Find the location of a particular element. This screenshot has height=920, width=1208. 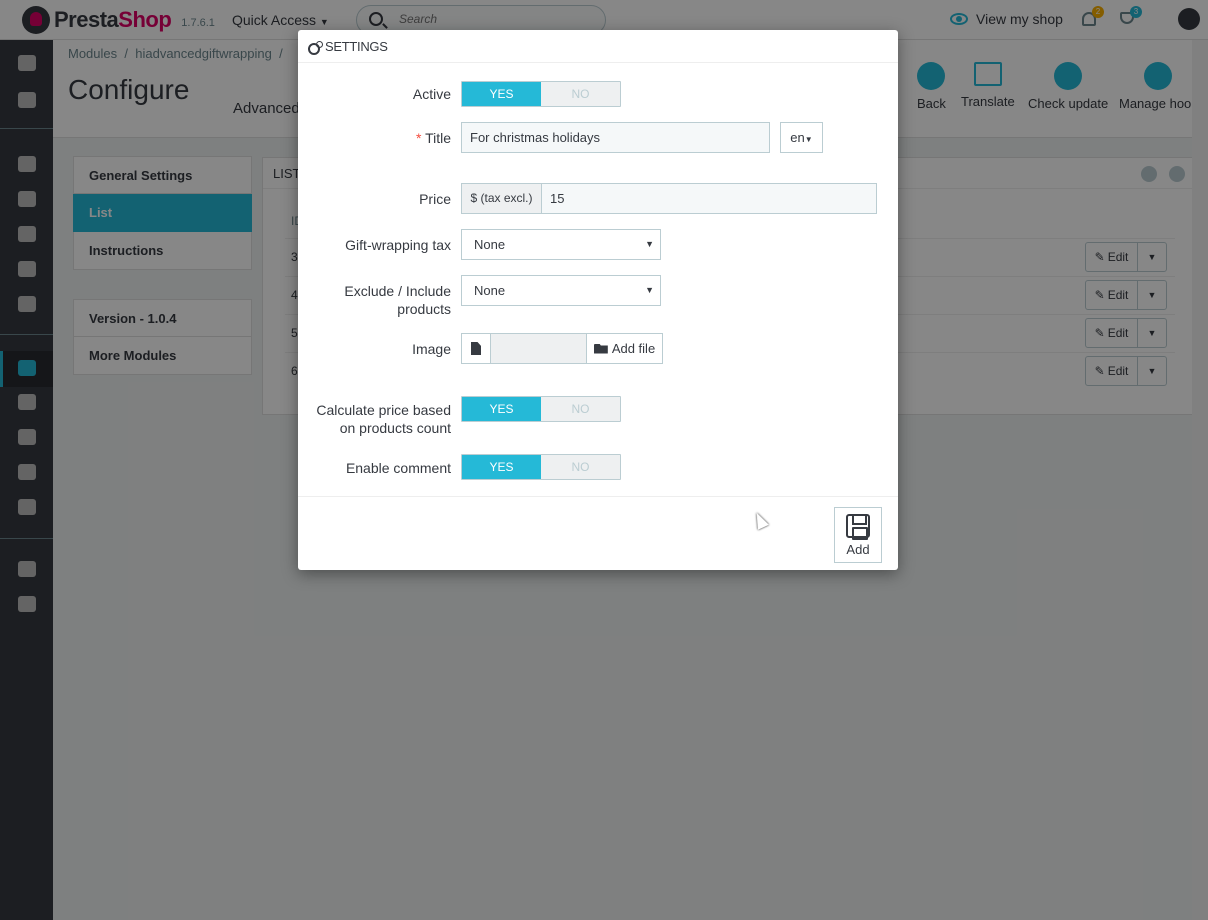

calc-price-label-line2: on products count is located at coordinates (395, 428).